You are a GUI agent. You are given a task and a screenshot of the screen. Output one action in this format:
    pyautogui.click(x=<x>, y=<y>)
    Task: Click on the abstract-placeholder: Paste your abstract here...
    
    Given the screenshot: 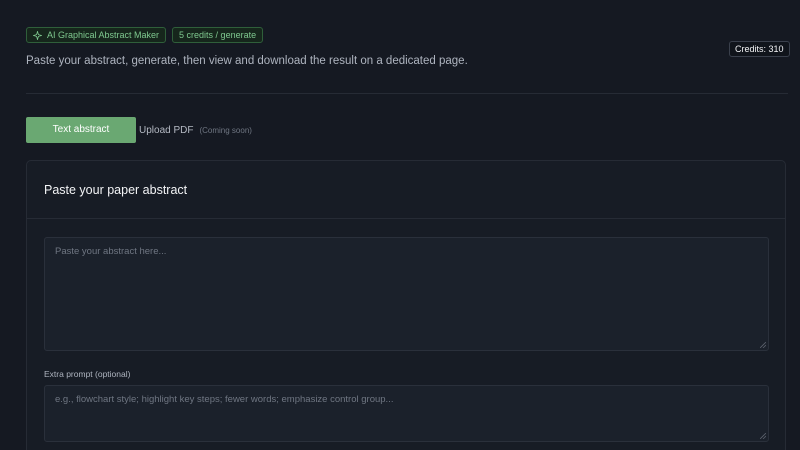 What is the action you would take?
    pyautogui.click(x=111, y=251)
    